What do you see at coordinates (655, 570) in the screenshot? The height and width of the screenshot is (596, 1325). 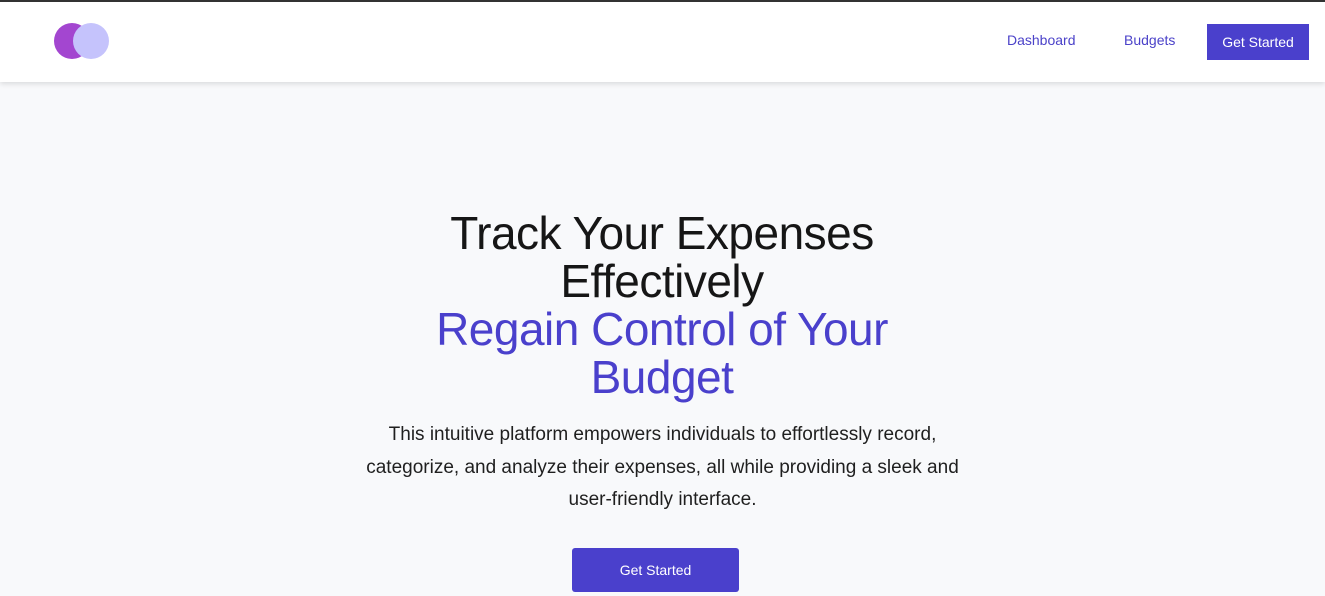 I see `hero-get-started-button: Get Started` at bounding box center [655, 570].